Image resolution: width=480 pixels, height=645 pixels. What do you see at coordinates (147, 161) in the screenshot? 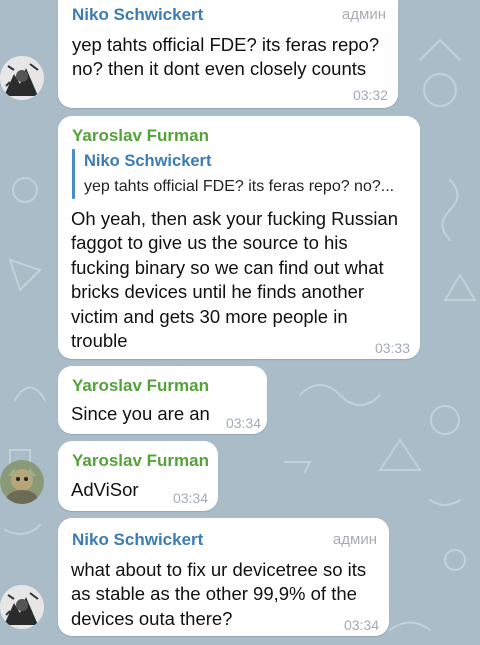
I see `reply-sender-name: Niko Schwickert` at bounding box center [147, 161].